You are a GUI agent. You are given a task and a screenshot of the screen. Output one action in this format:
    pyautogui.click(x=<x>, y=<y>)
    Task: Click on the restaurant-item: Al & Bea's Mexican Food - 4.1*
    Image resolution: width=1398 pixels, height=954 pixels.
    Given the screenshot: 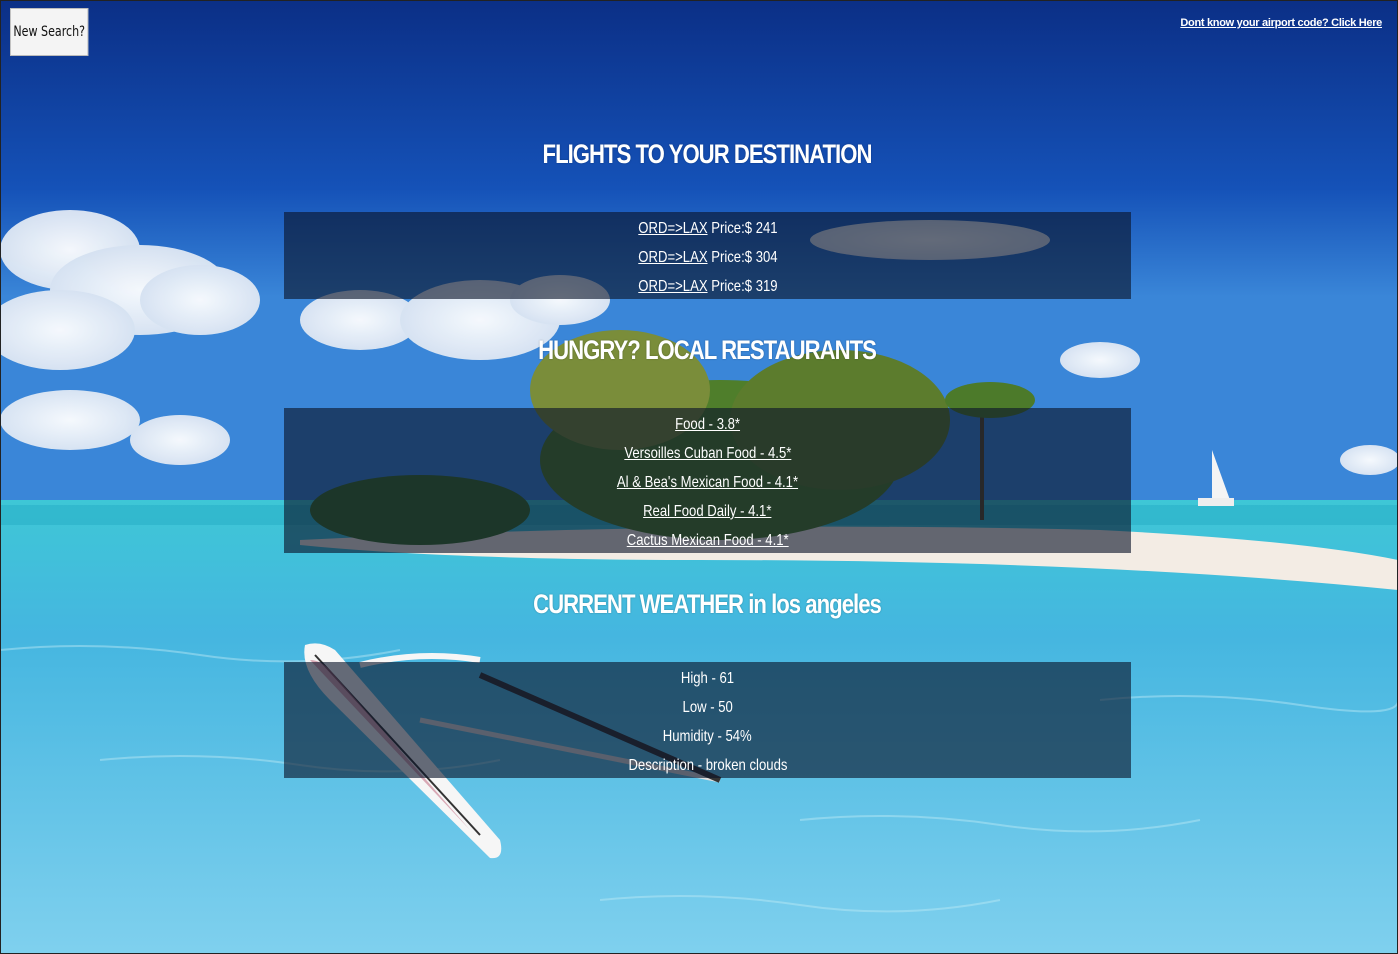 What is the action you would take?
    pyautogui.click(x=707, y=482)
    